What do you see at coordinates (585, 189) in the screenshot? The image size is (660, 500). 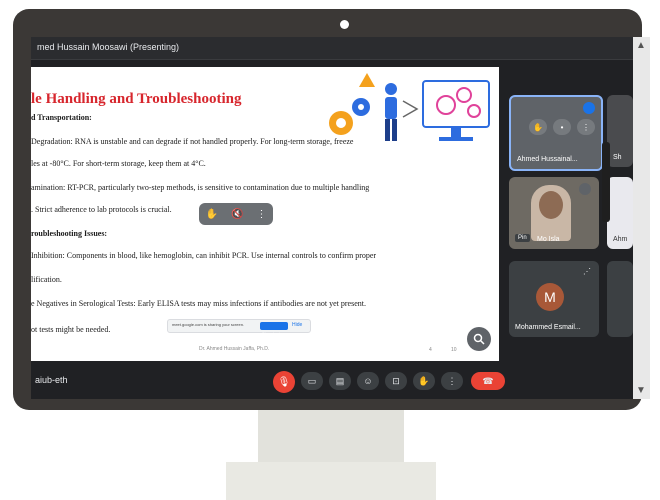 I see `mute-indicator-icon` at bounding box center [585, 189].